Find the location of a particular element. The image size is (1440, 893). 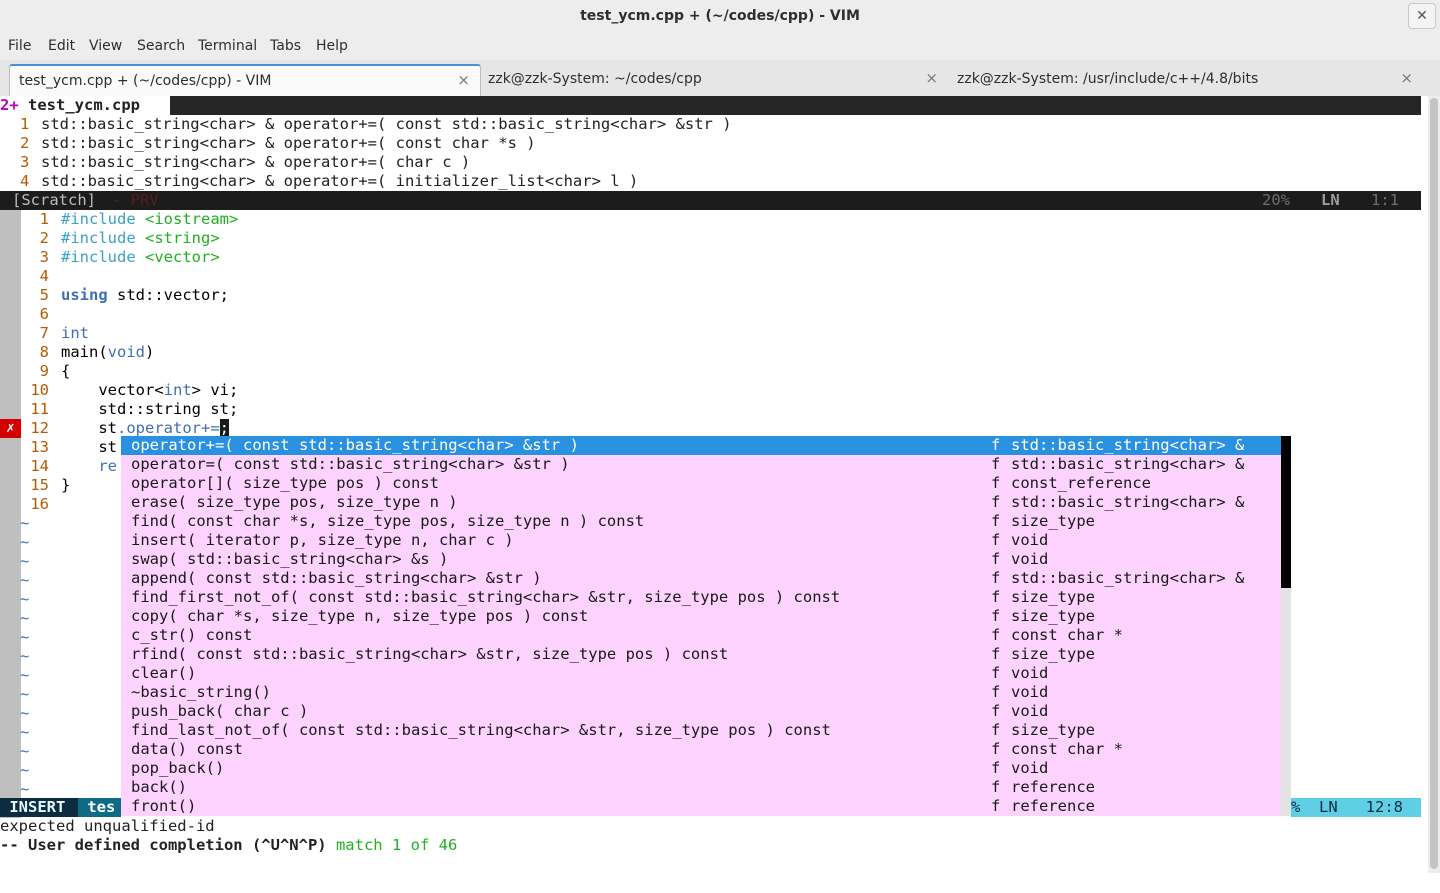

error-sign-icon: ✗ is located at coordinates (10, 428).